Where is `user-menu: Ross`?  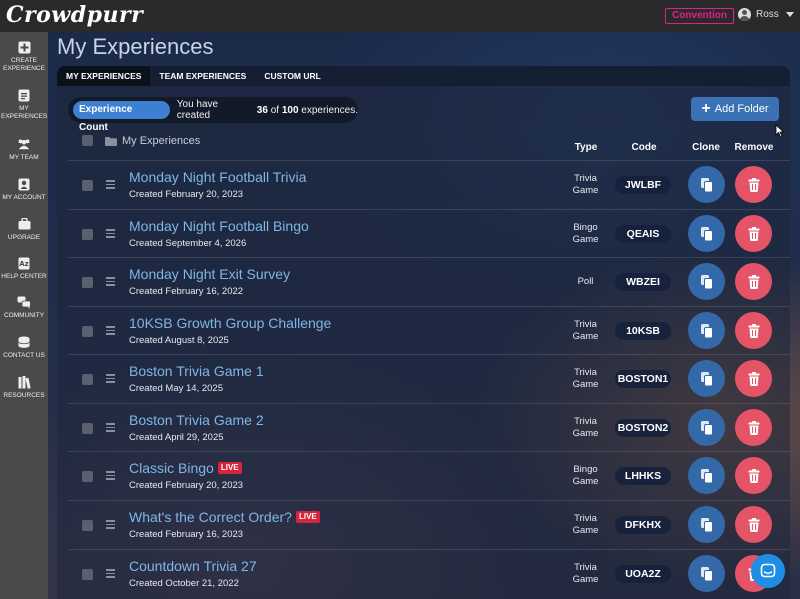 user-menu: Ross is located at coordinates (766, 14).